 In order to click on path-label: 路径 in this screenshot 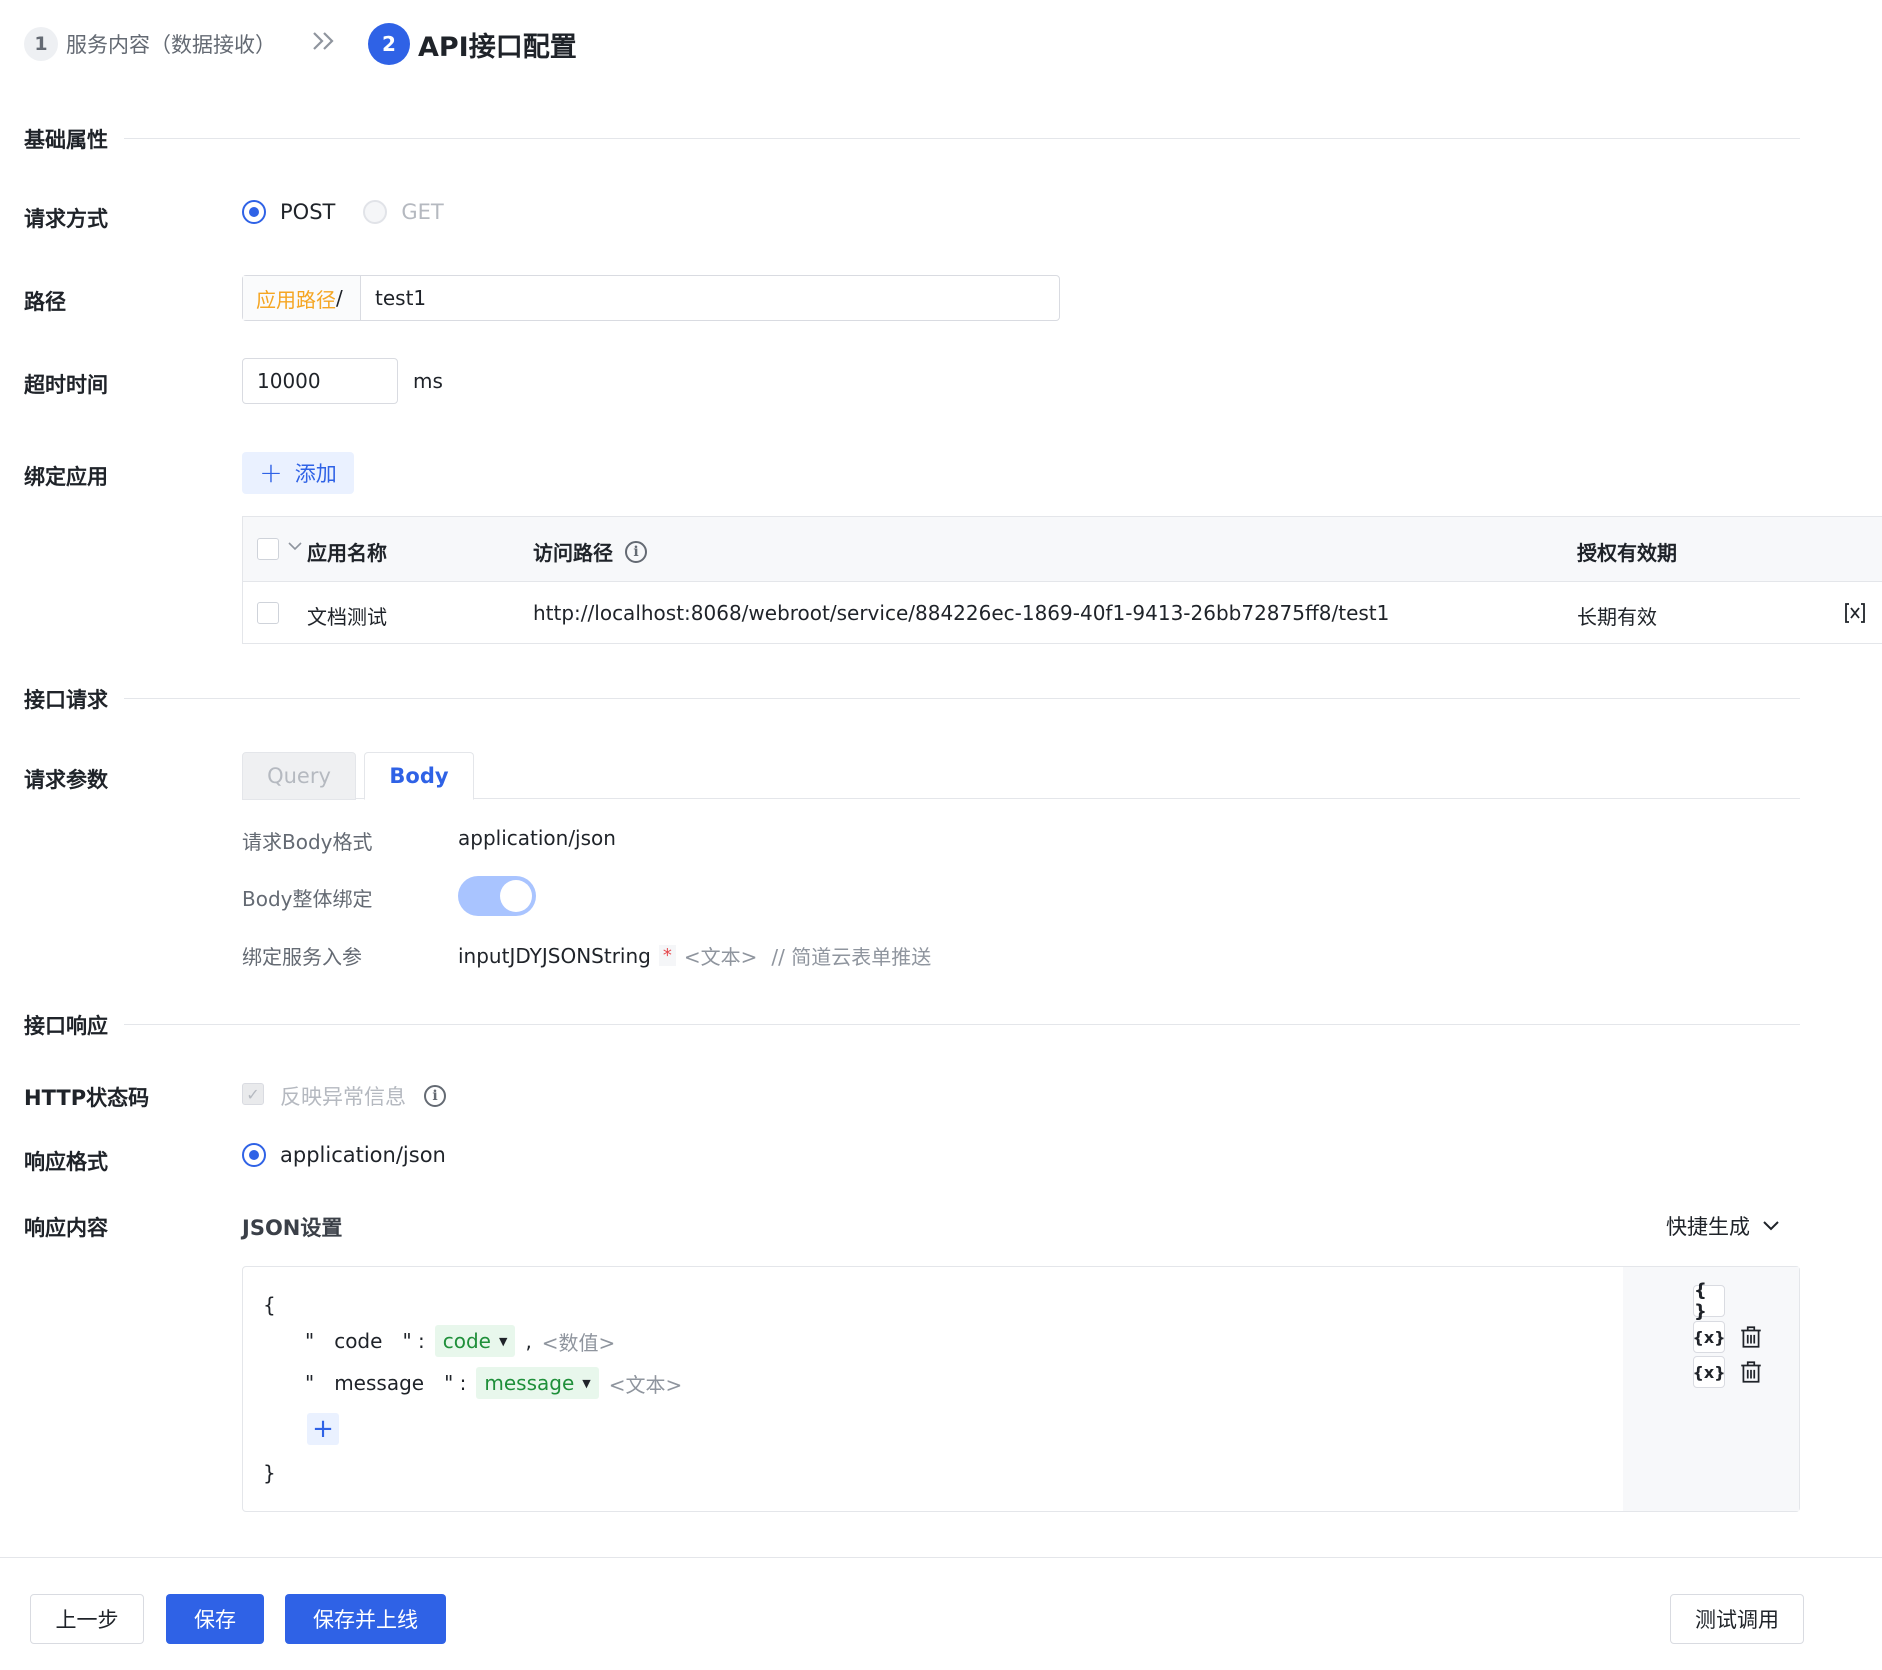, I will do `click(45, 302)`.